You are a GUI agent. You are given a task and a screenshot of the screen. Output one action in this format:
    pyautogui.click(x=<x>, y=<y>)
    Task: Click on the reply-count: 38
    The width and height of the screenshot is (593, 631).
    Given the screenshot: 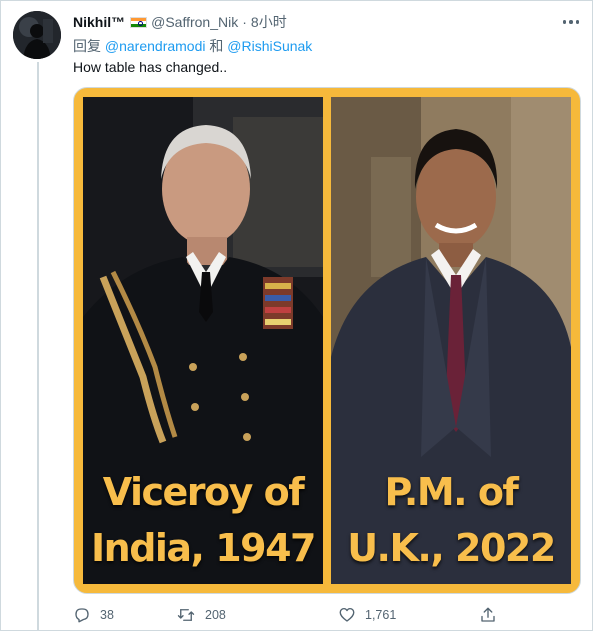 What is the action you would take?
    pyautogui.click(x=107, y=615)
    